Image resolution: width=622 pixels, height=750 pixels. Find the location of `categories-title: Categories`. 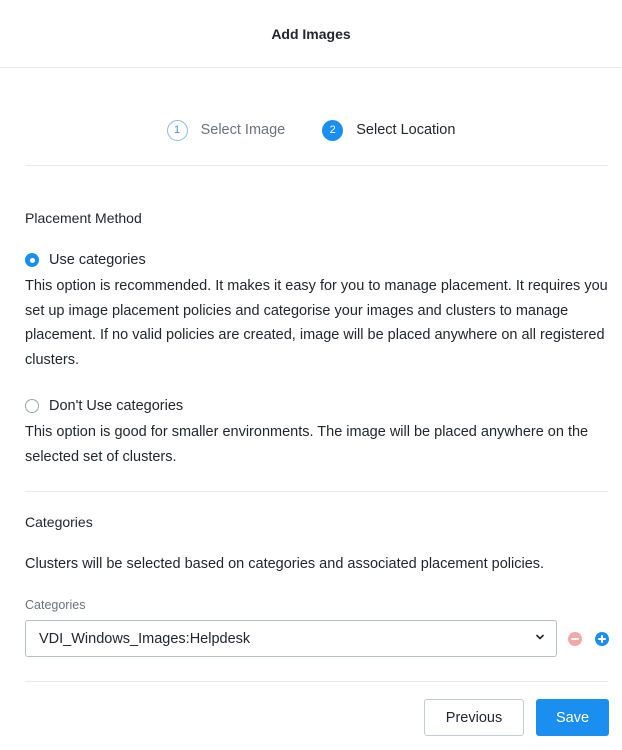

categories-title: Categories is located at coordinates (59, 522).